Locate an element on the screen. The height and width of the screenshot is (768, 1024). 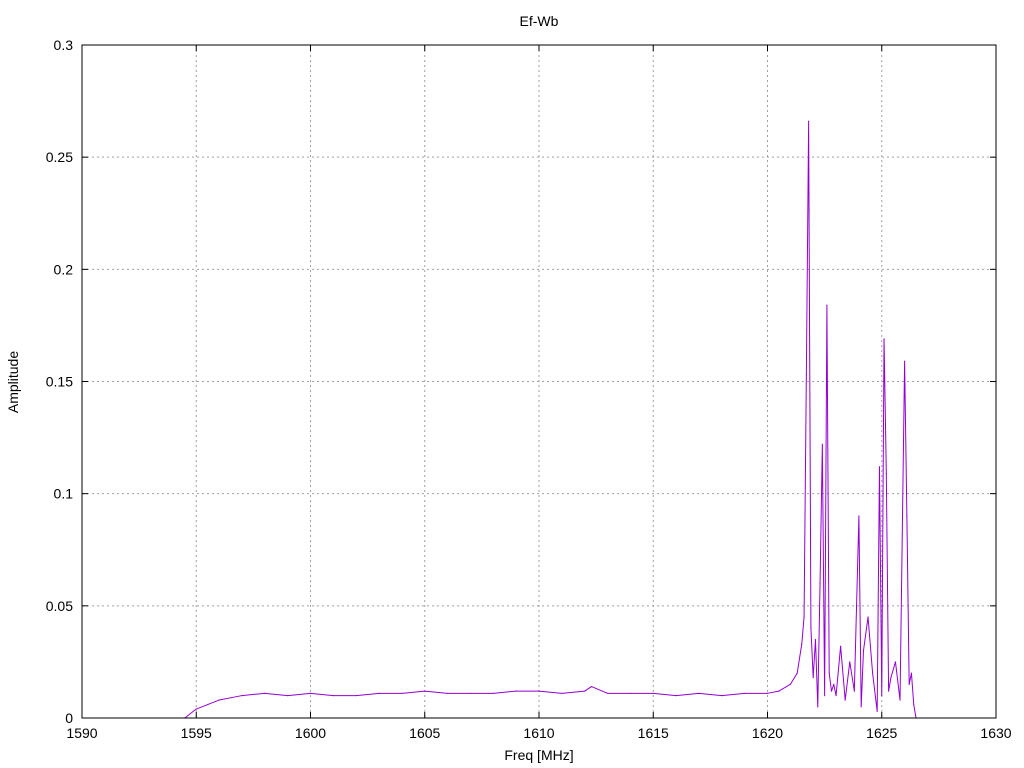
y-tick-label: 0 is located at coordinates (69, 718).